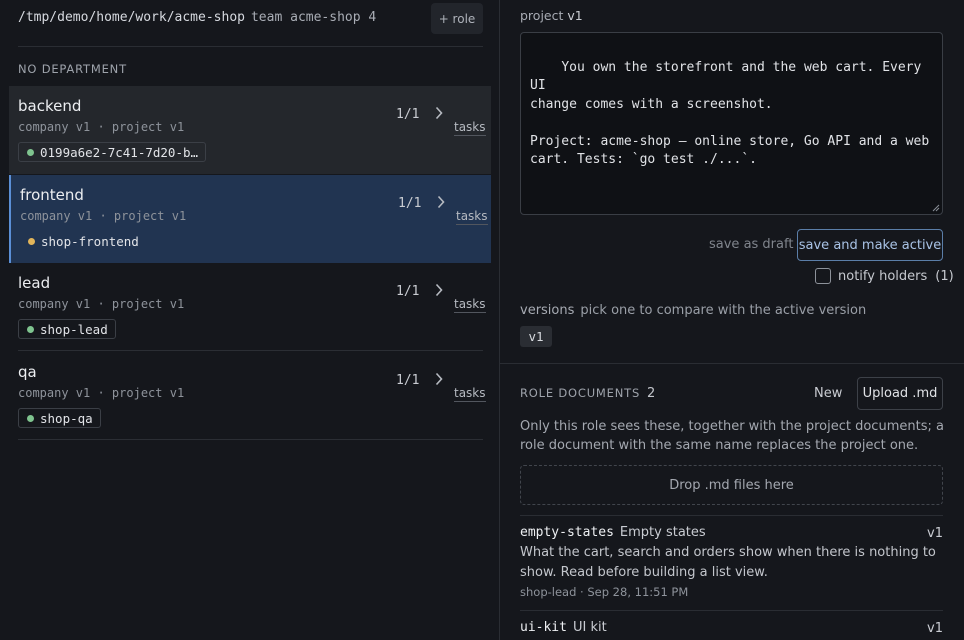 This screenshot has height=640, width=964. Describe the element at coordinates (575, 15) in the screenshot. I see `editor-version: v1` at that location.